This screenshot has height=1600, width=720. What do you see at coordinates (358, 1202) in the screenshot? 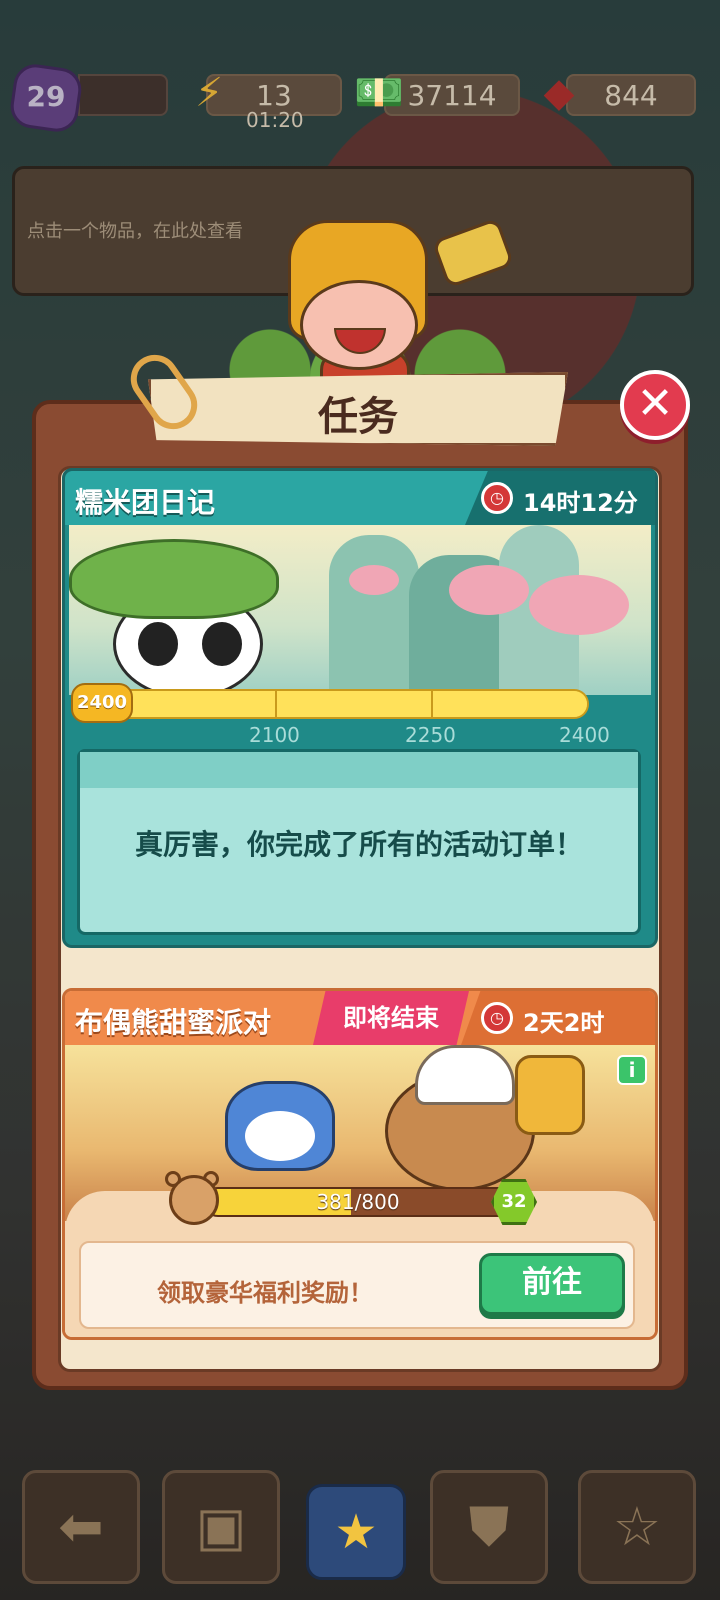
I see `event-progress-count: 381/800` at bounding box center [358, 1202].